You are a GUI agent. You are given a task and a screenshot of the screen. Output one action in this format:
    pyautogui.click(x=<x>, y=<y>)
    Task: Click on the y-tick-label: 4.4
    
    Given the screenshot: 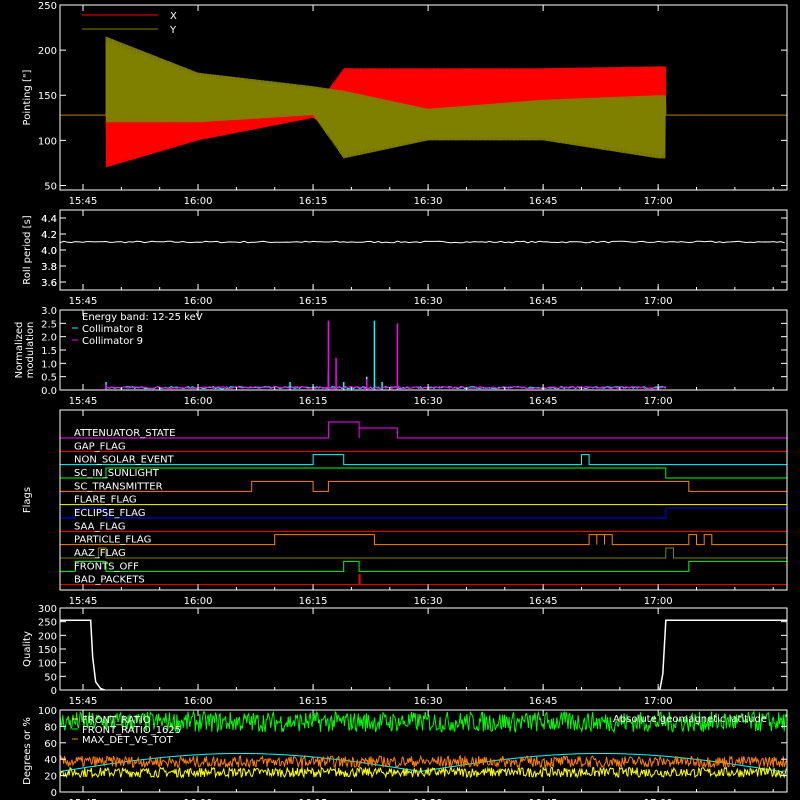 What is the action you would take?
    pyautogui.click(x=49, y=219)
    